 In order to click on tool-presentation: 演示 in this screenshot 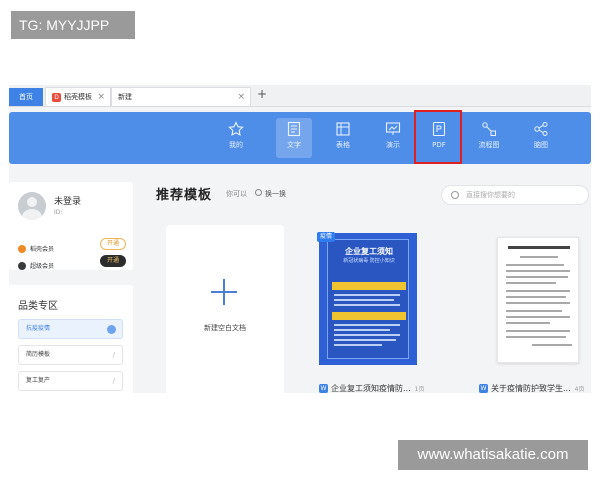, I will do `click(393, 138)`.